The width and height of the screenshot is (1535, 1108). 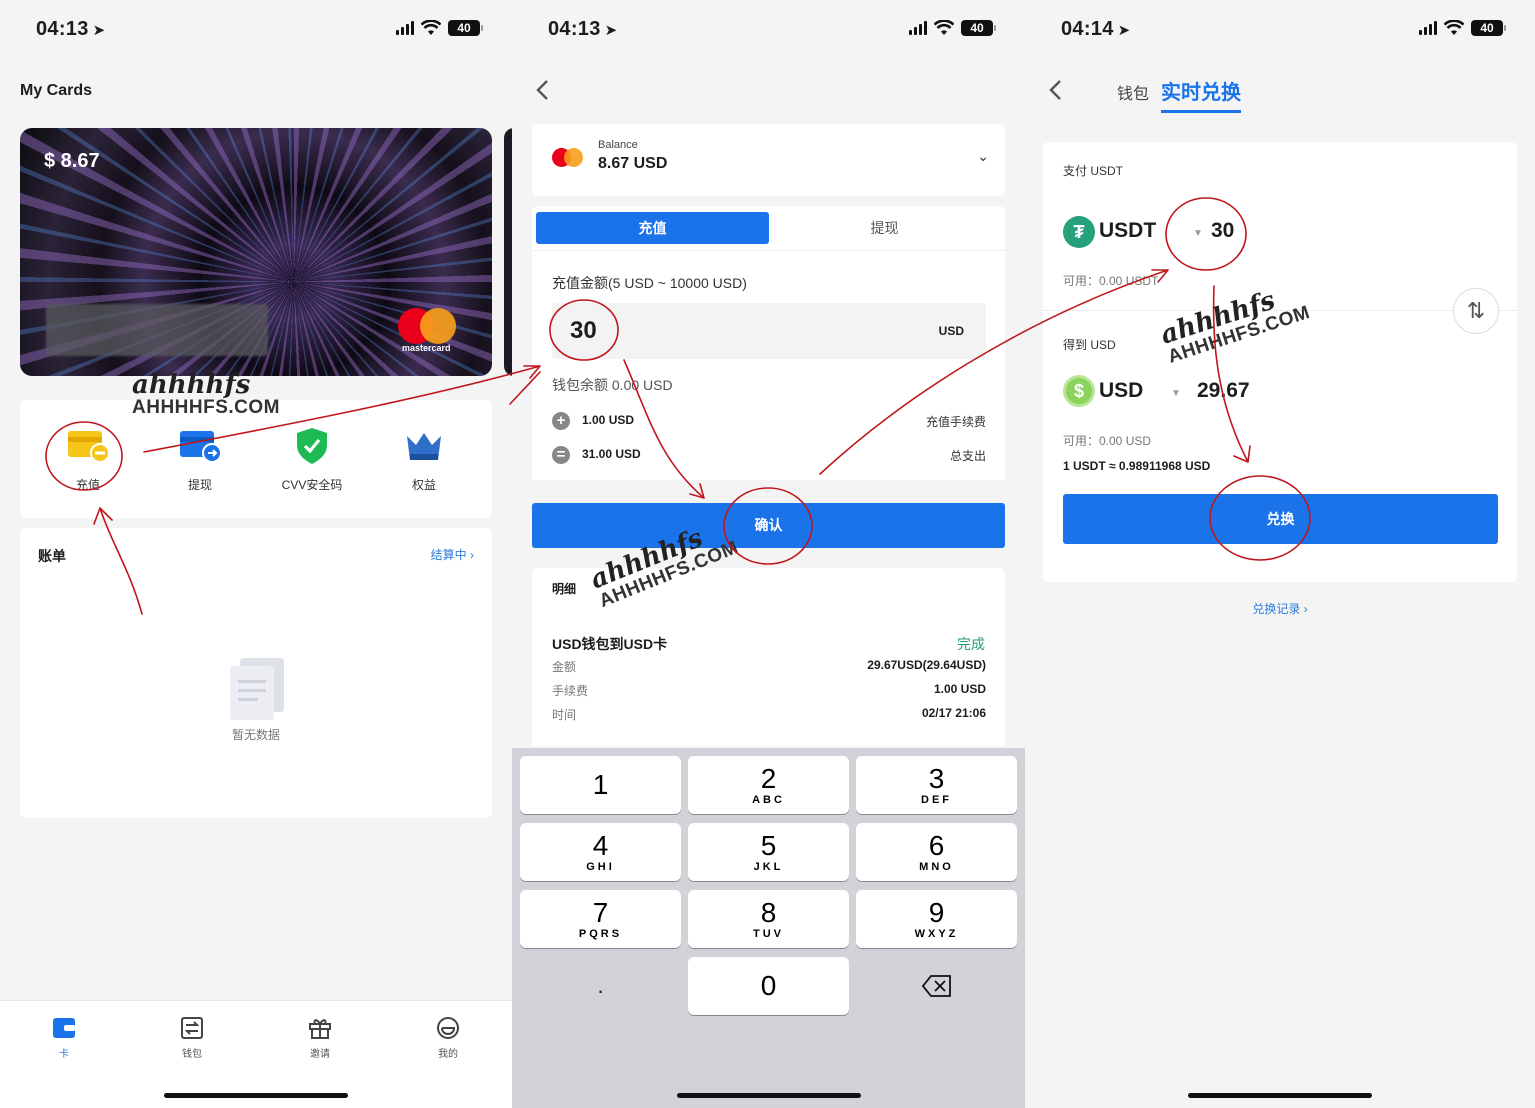 What do you see at coordinates (200, 446) in the screenshot?
I see `withdraw-icon` at bounding box center [200, 446].